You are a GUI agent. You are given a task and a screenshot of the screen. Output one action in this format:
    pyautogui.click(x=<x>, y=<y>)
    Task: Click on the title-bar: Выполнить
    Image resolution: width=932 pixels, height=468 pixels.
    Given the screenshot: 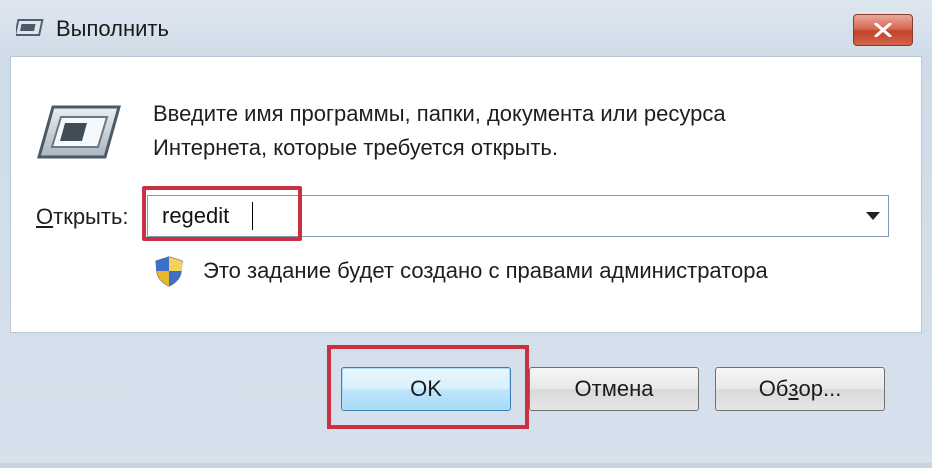 What is the action you would take?
    pyautogui.click(x=466, y=27)
    